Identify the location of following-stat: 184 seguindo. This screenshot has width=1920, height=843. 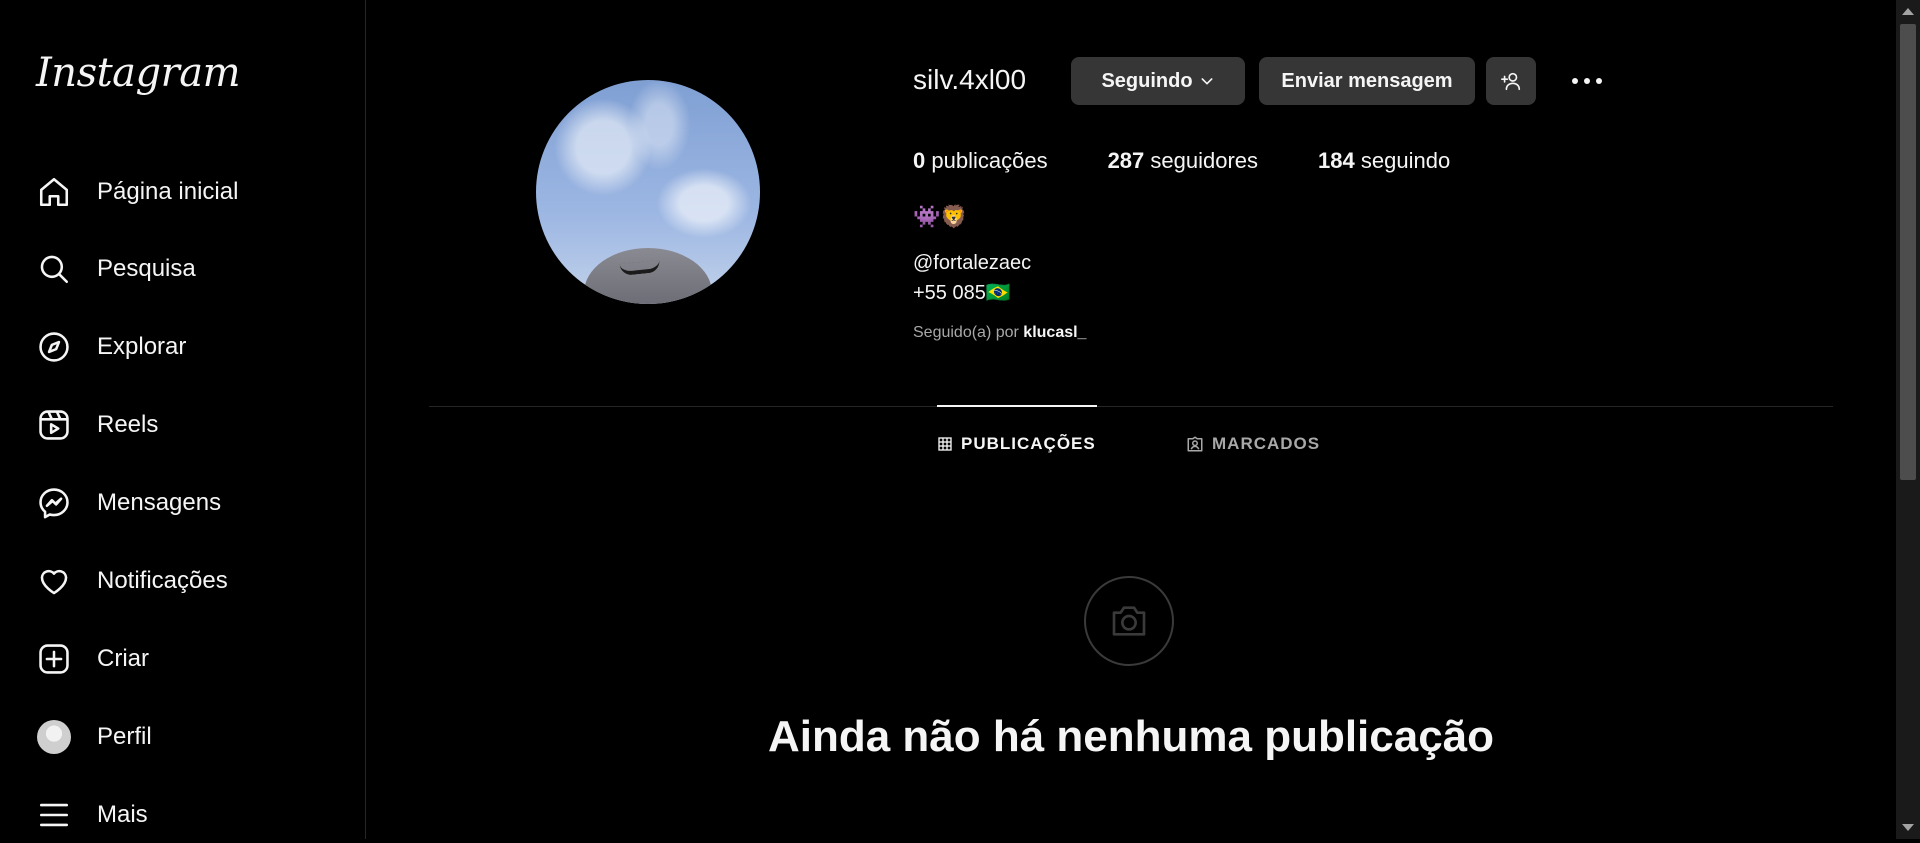
(1384, 161).